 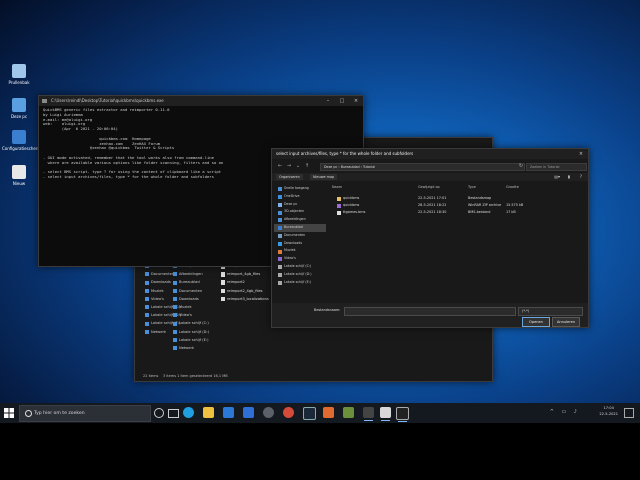 I want to click on this-pc-desktop-shortcut: Deze pc, so click(x=19, y=108).